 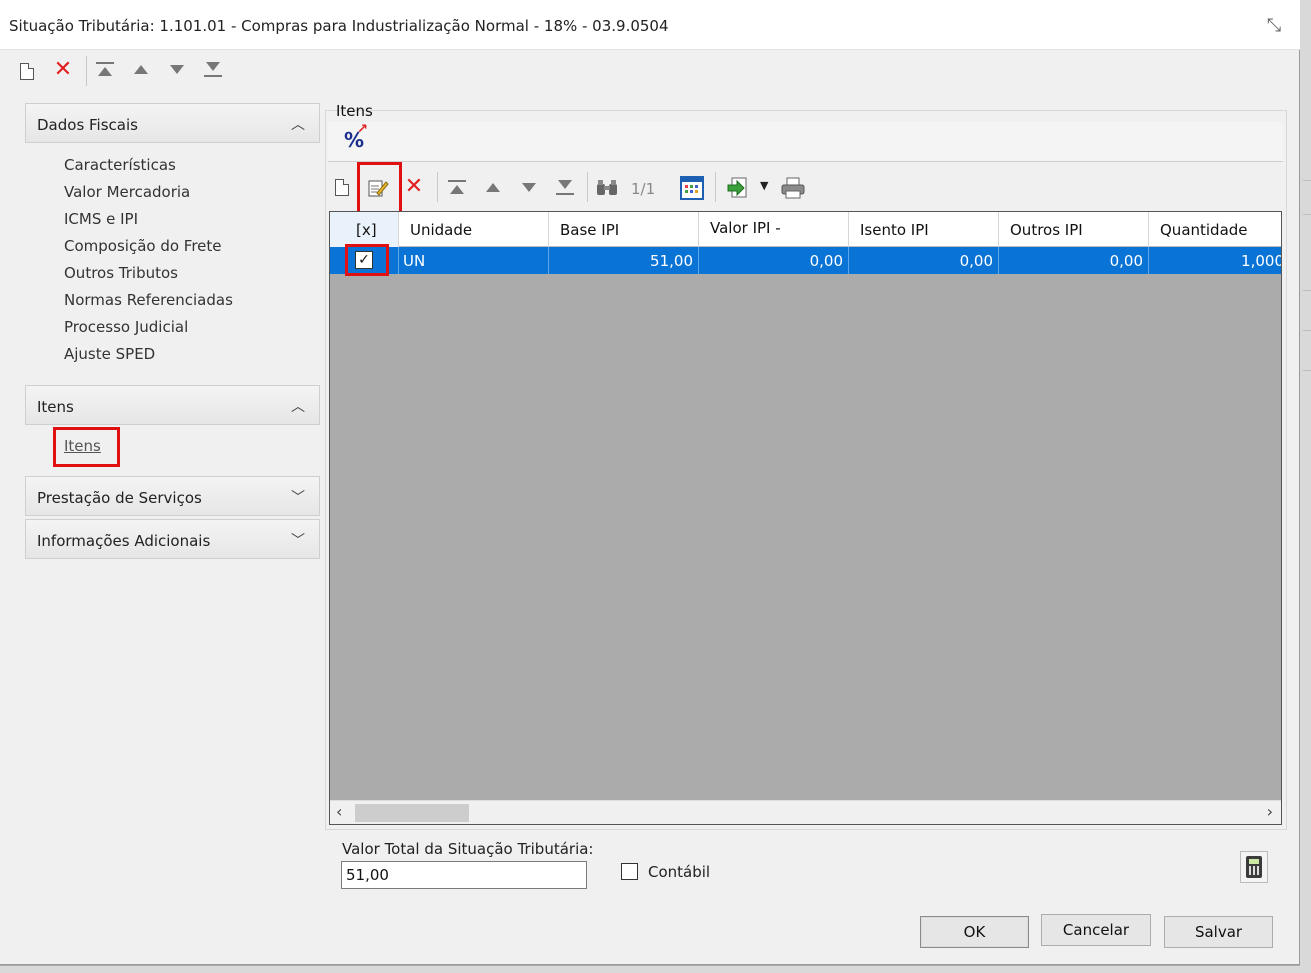 What do you see at coordinates (1096, 930) in the screenshot?
I see `cancel-button: Cancelar` at bounding box center [1096, 930].